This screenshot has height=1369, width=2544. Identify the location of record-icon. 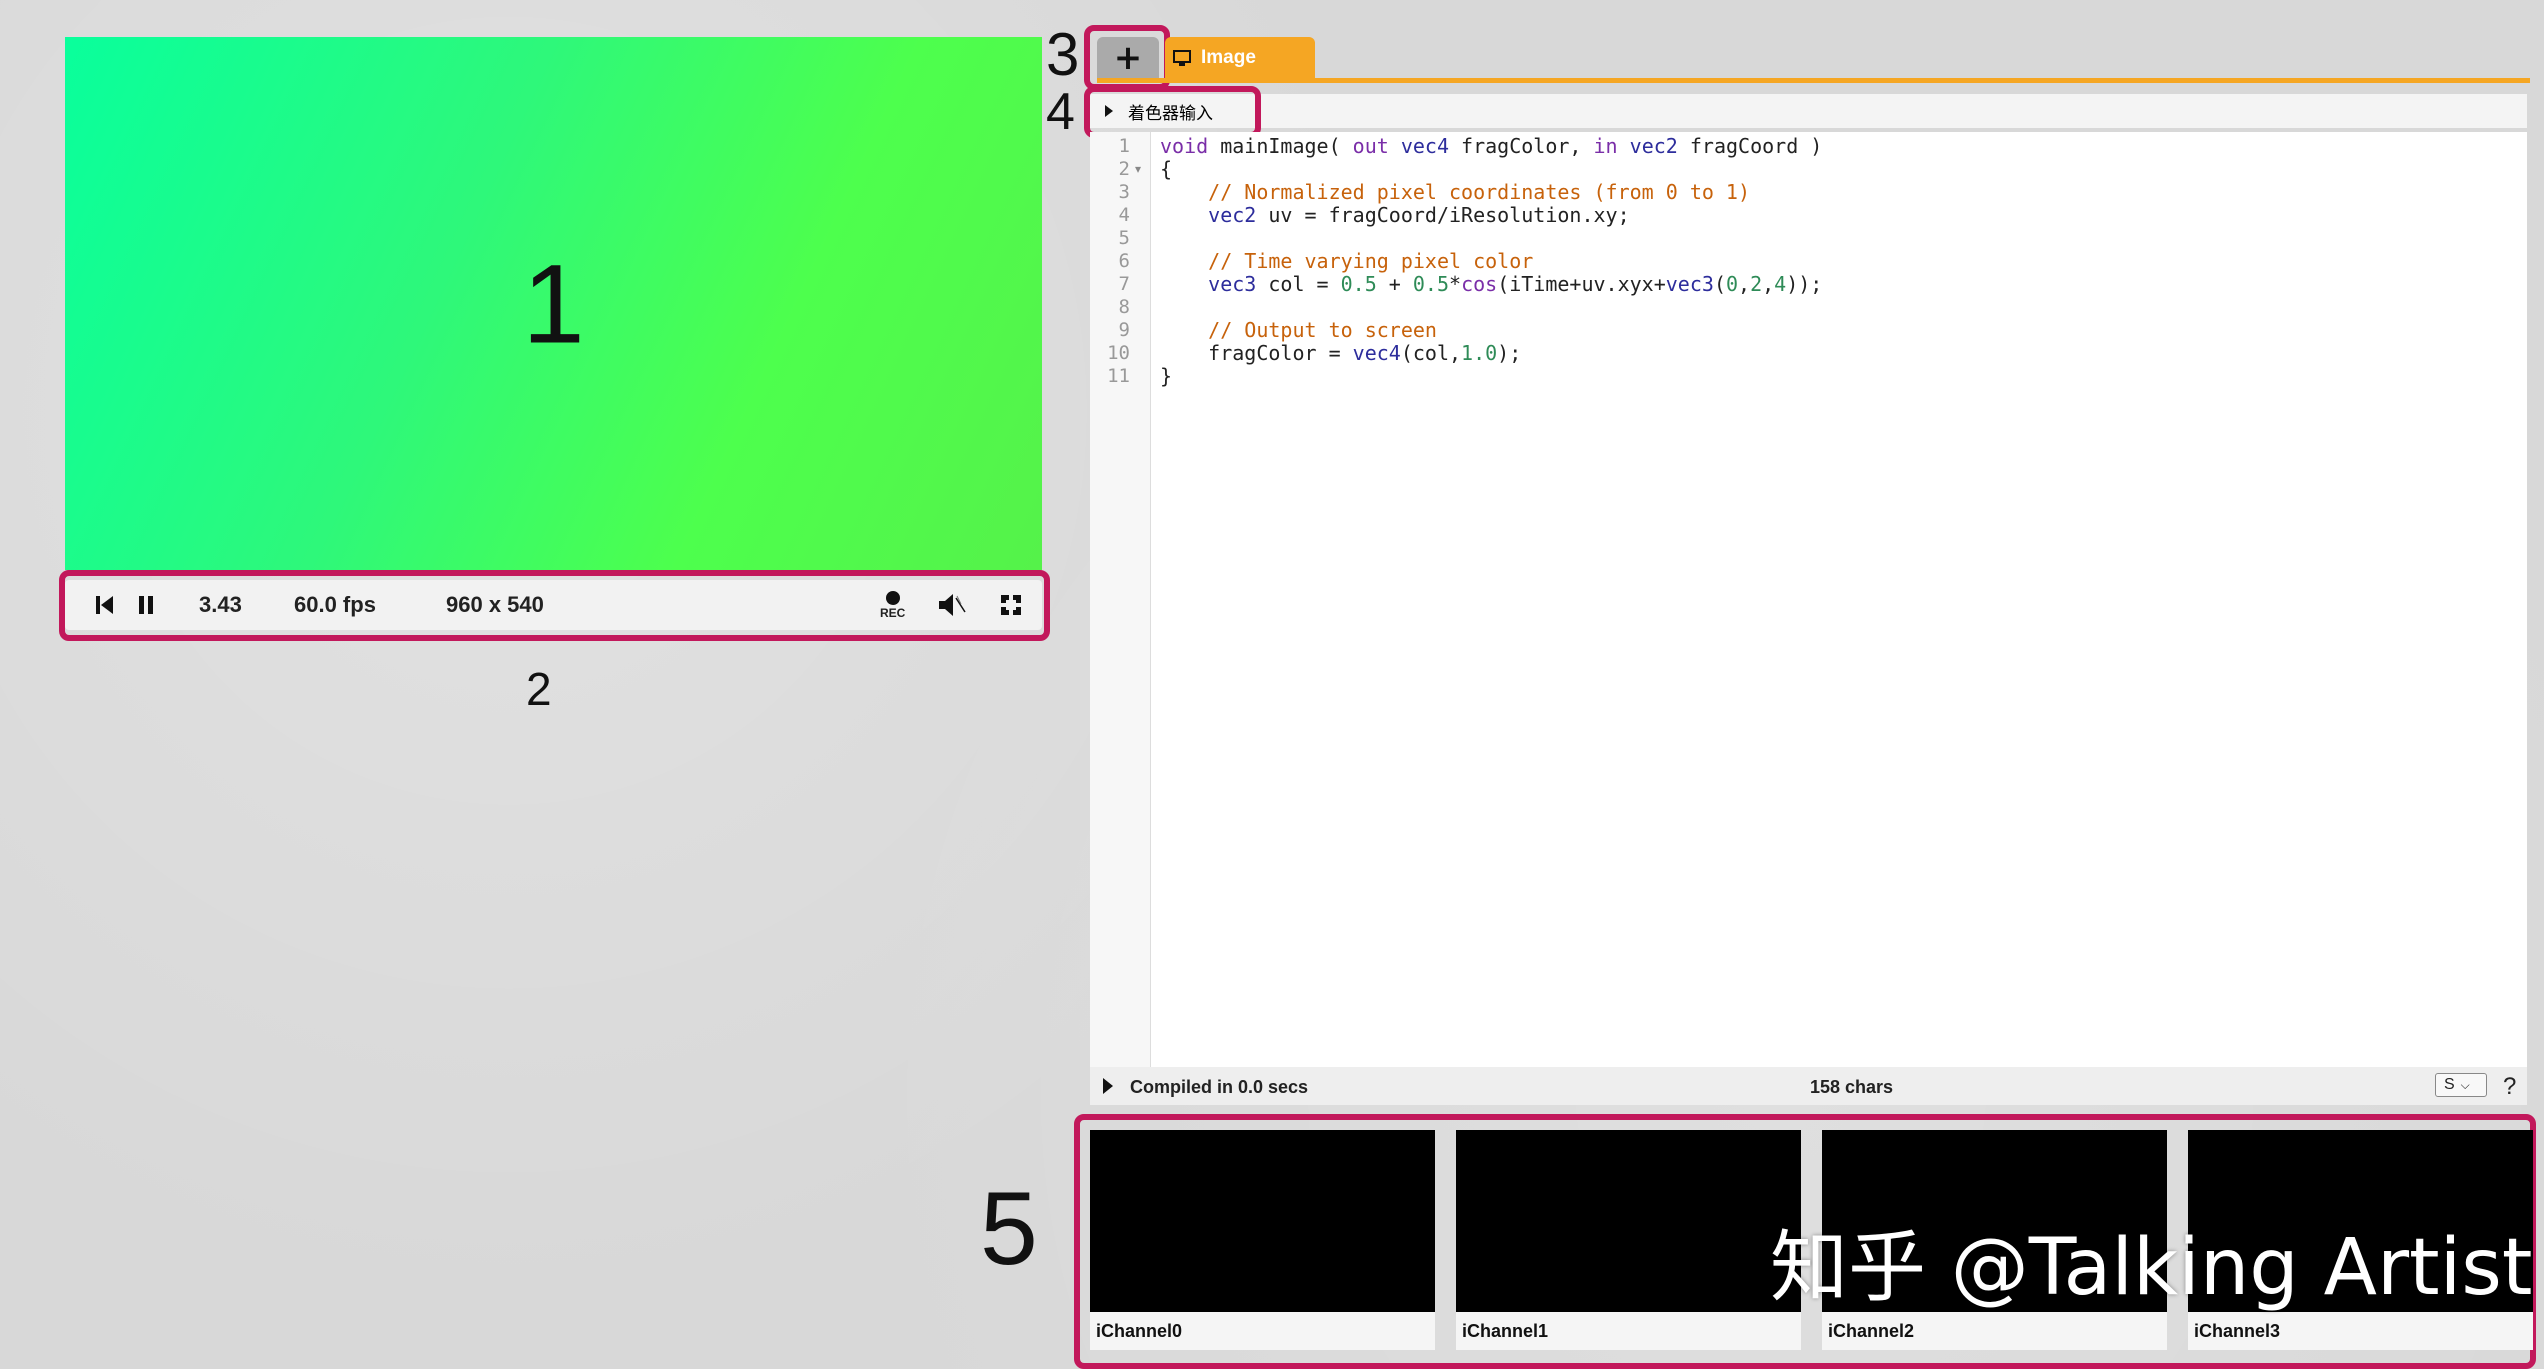
(892, 598).